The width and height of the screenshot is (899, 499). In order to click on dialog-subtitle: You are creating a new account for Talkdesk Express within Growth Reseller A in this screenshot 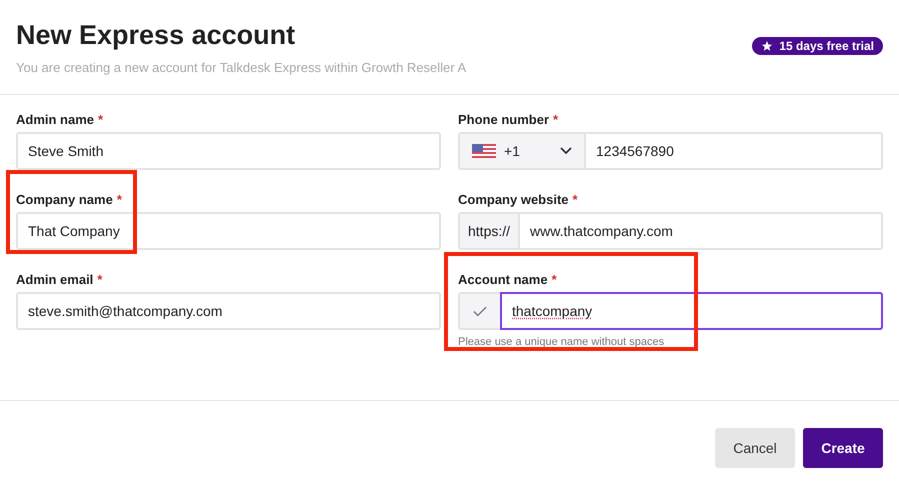, I will do `click(241, 67)`.